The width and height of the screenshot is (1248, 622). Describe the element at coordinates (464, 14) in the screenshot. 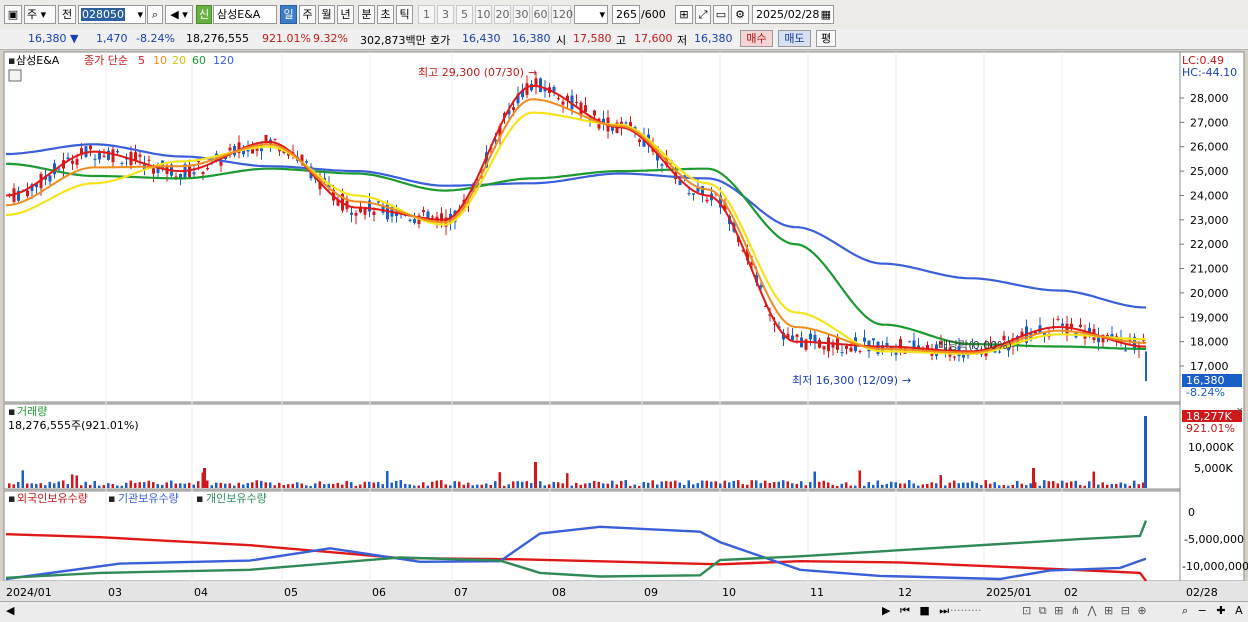

I see `interval-5: 5` at that location.